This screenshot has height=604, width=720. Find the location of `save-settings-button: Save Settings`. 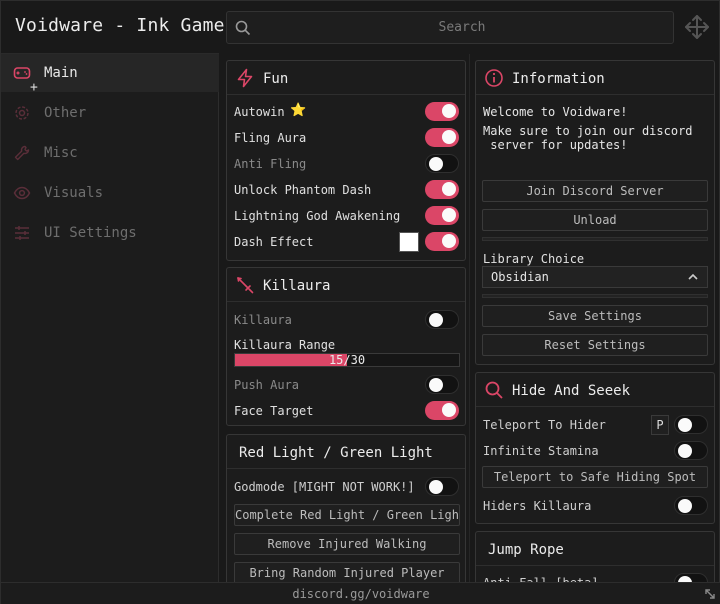

save-settings-button: Save Settings is located at coordinates (595, 316).